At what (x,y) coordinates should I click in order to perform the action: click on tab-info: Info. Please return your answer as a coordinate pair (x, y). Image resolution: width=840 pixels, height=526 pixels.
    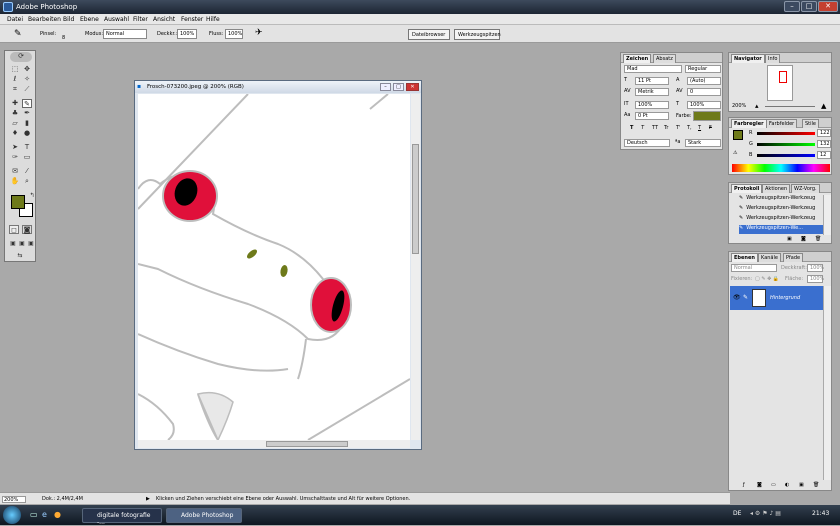
    Looking at the image, I should click on (773, 58).